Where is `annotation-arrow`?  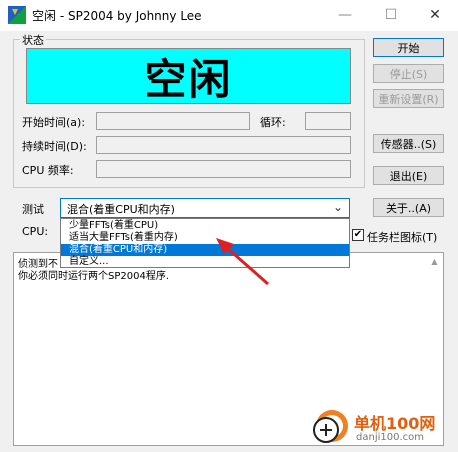
annotation-arrow is located at coordinates (242, 262).